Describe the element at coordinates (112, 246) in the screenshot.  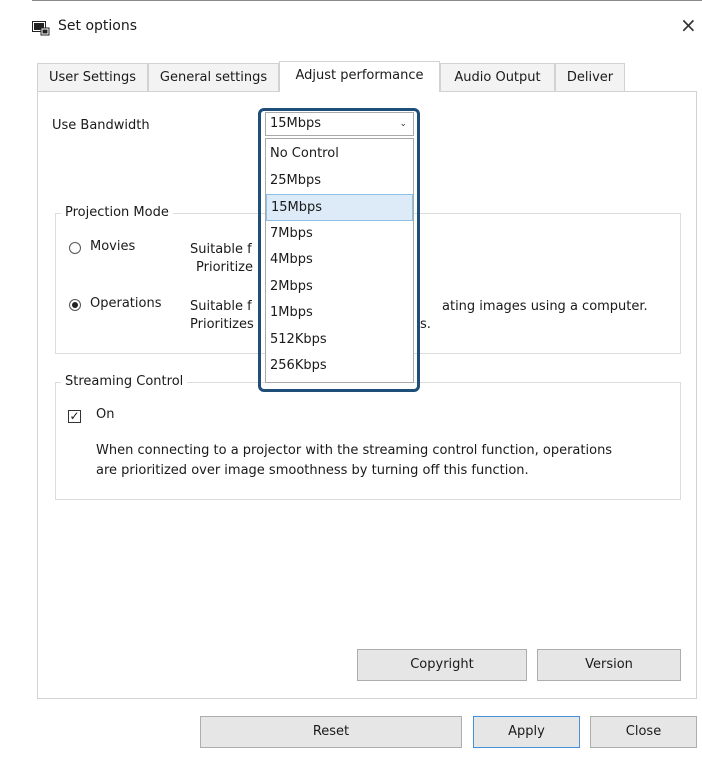
I see `movies-label: Movies` at that location.